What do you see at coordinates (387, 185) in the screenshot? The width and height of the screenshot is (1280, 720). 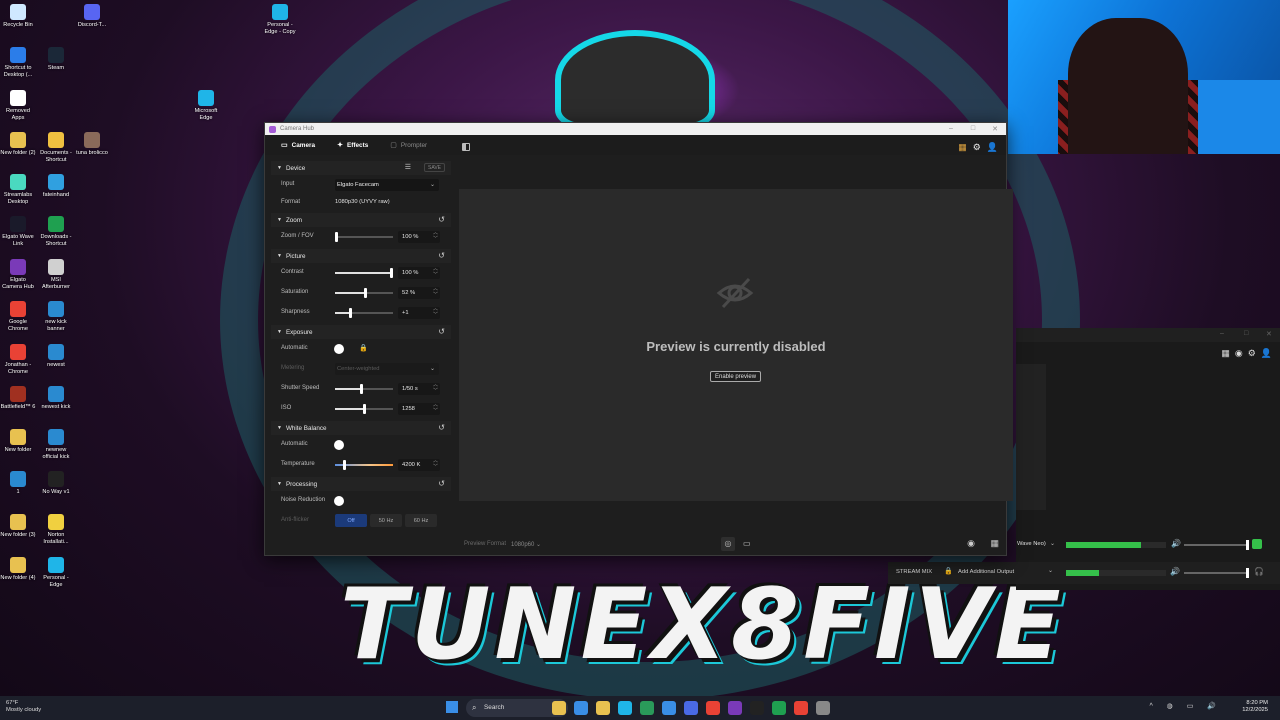 I see `input-select: Elgato Facecam ⌄` at bounding box center [387, 185].